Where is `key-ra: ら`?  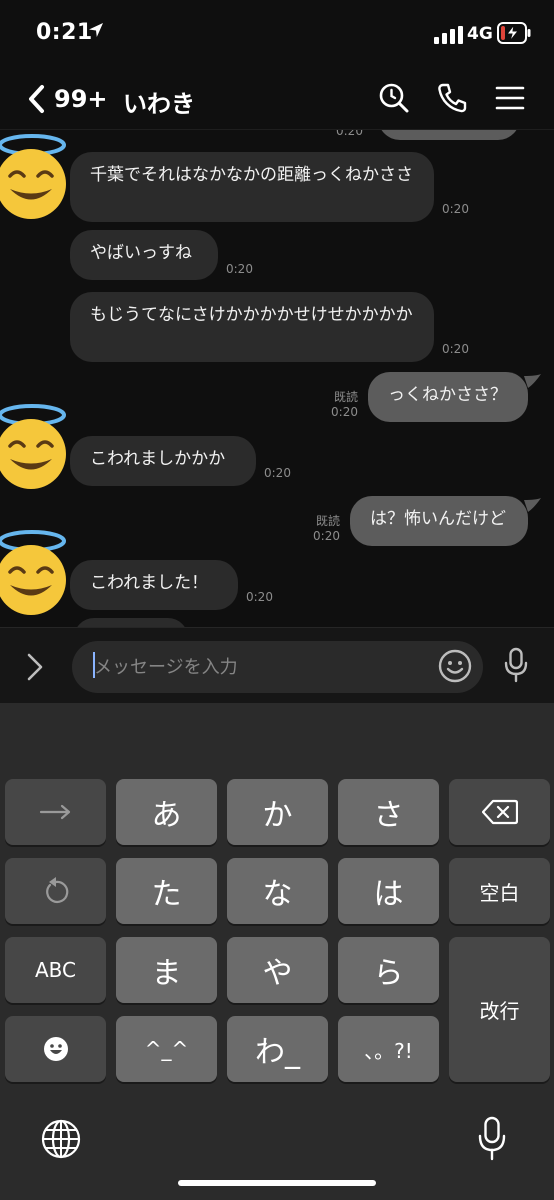 key-ra: ら is located at coordinates (388, 970).